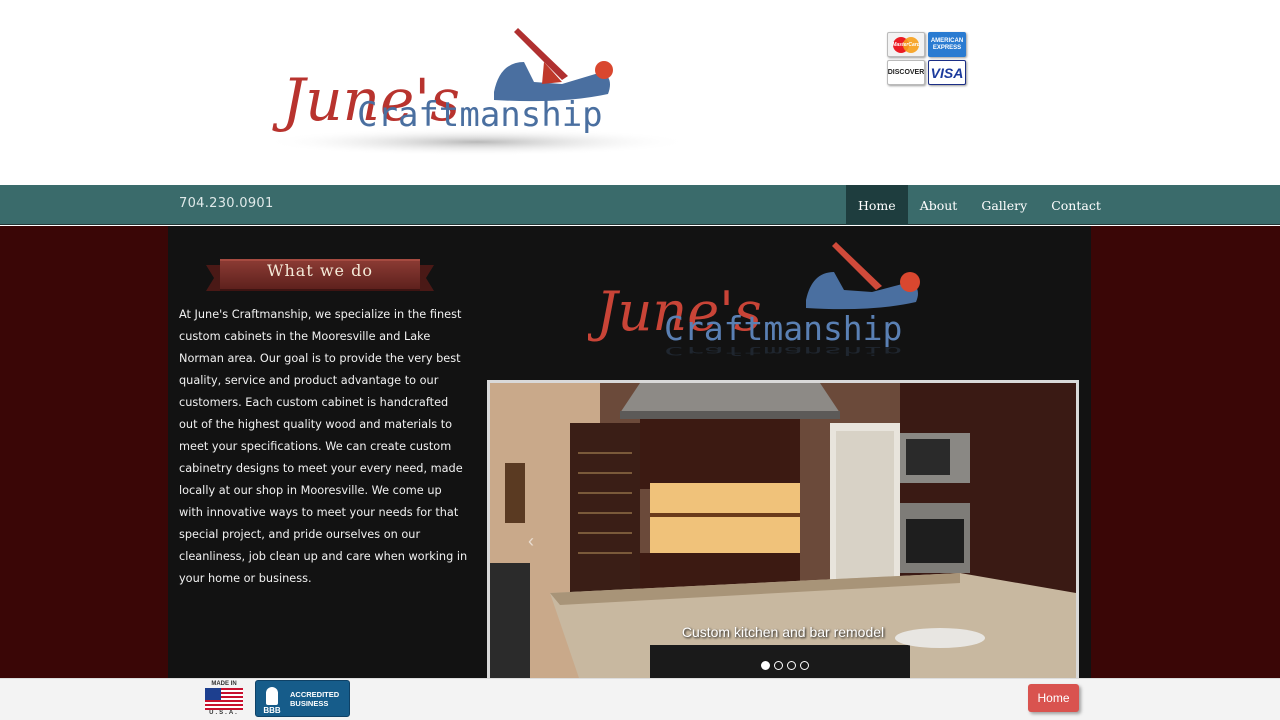 Image resolution: width=1280 pixels, height=720 pixels. I want to click on section-title: What we do, so click(320, 270).